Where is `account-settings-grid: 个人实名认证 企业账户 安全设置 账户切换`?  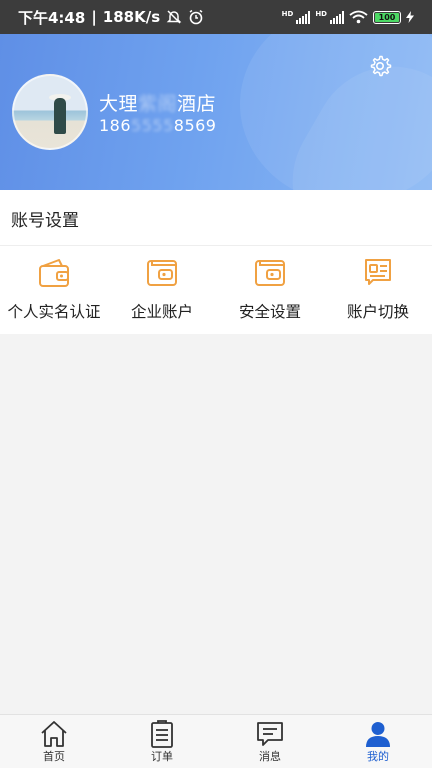 account-settings-grid: 个人实名认证 企业账户 安全设置 账户切换 is located at coordinates (216, 290).